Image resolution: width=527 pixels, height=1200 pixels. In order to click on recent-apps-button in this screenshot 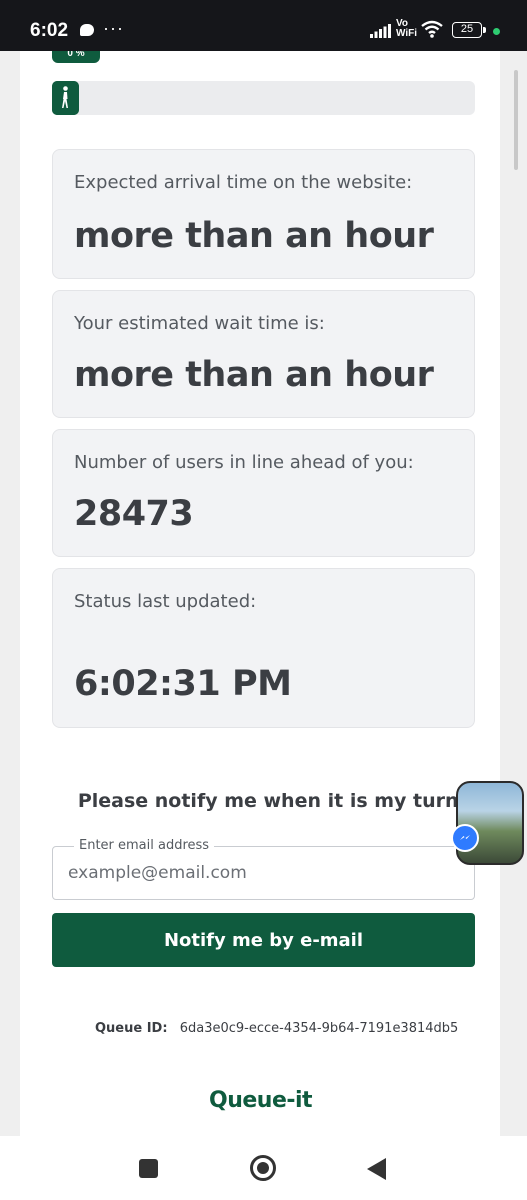, I will do `click(148, 1168)`.